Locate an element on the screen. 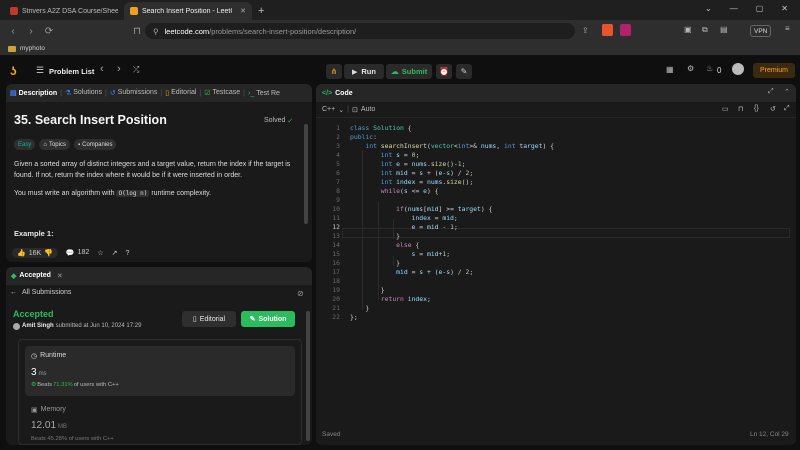  debug-button: ⋔ is located at coordinates (334, 71).